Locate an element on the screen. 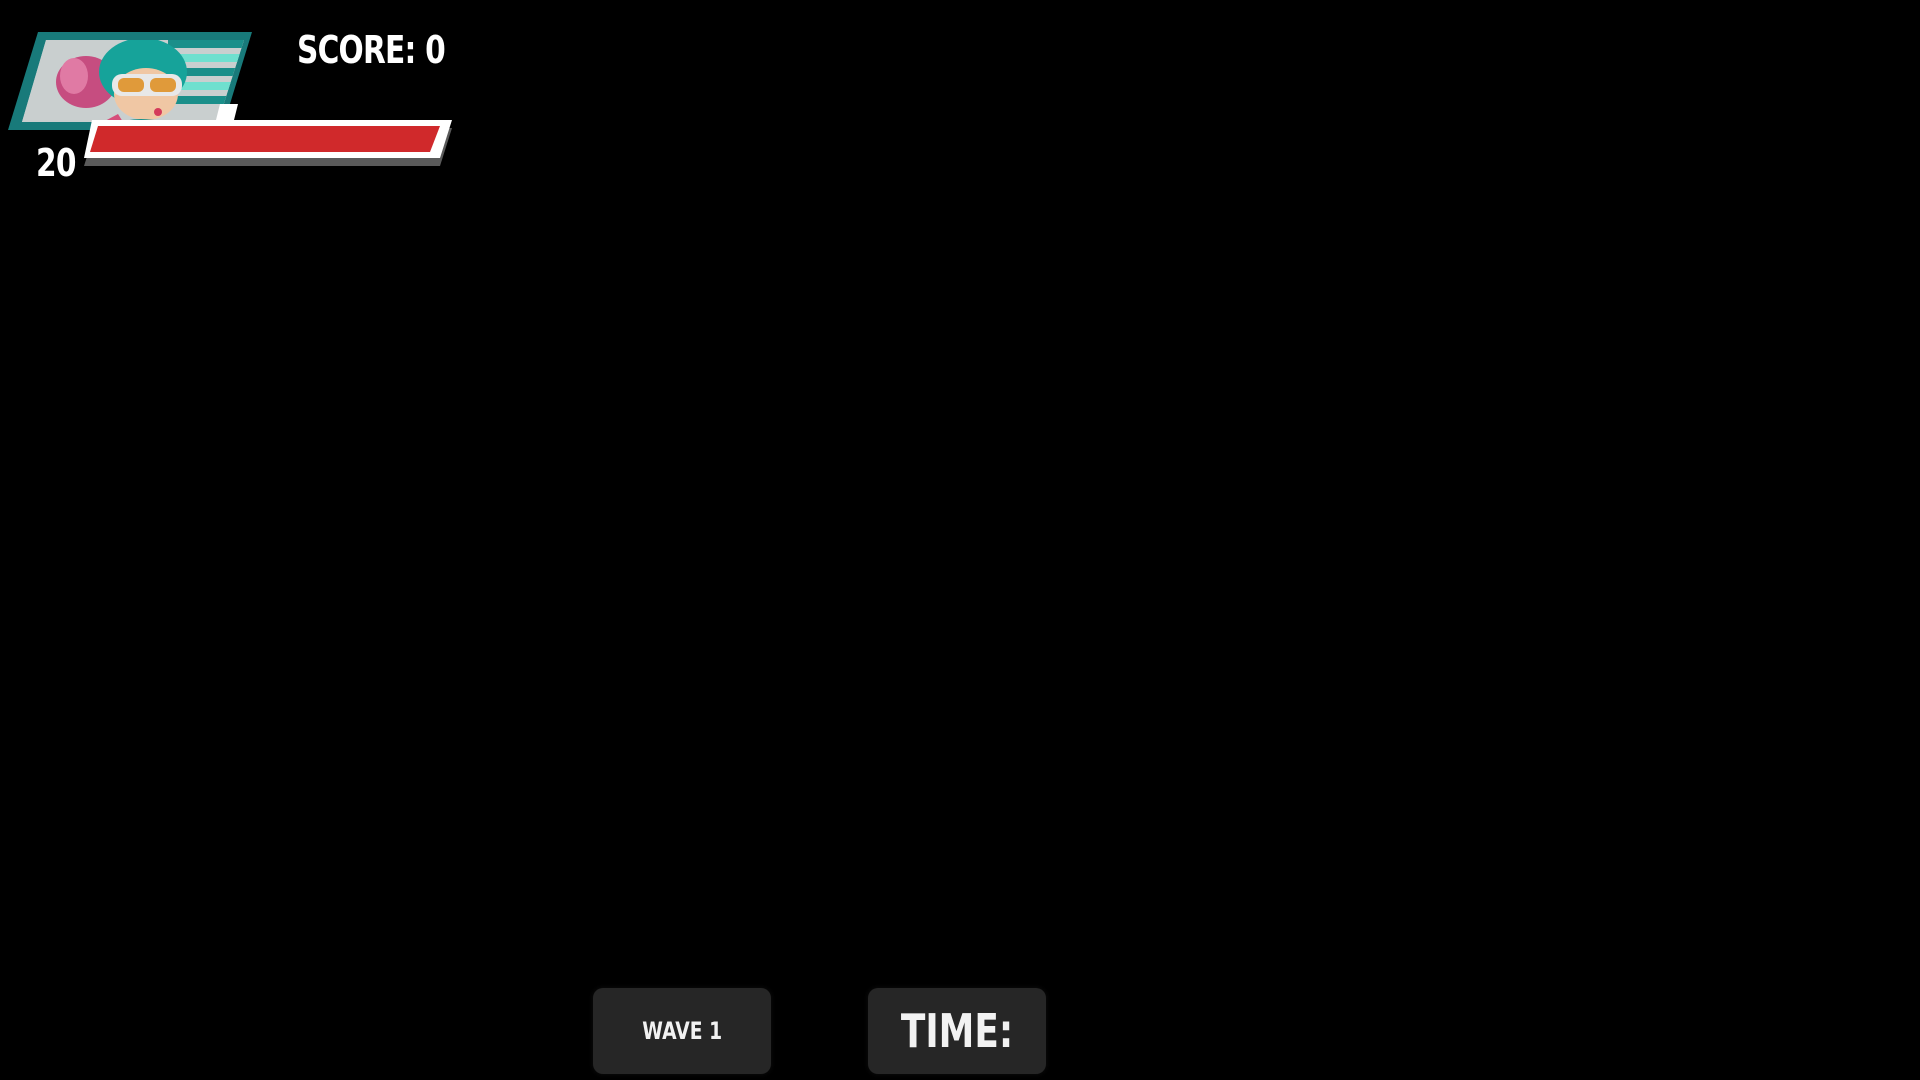  time-label: TIME: is located at coordinates (957, 1031).